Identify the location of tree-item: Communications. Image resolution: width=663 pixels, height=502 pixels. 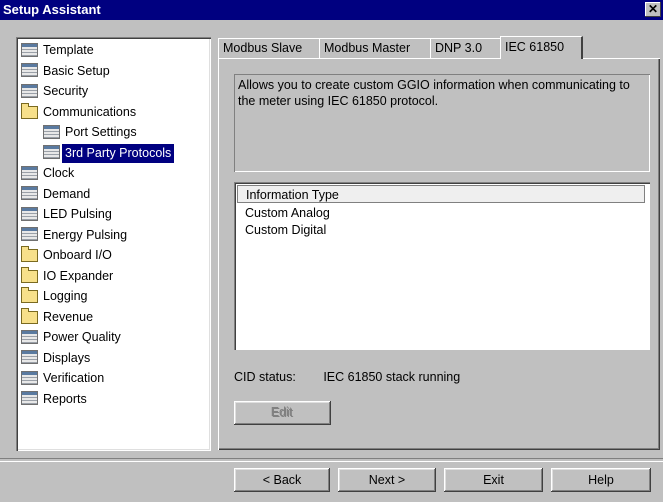
(80, 112).